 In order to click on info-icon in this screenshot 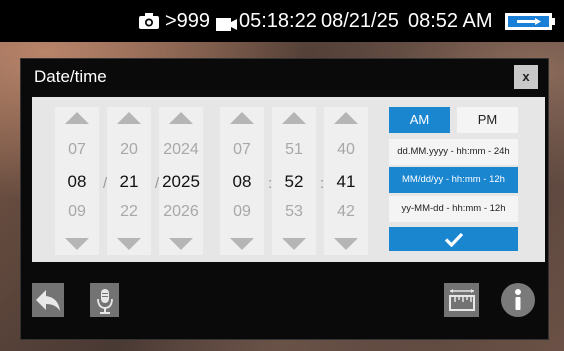, I will do `click(518, 300)`.